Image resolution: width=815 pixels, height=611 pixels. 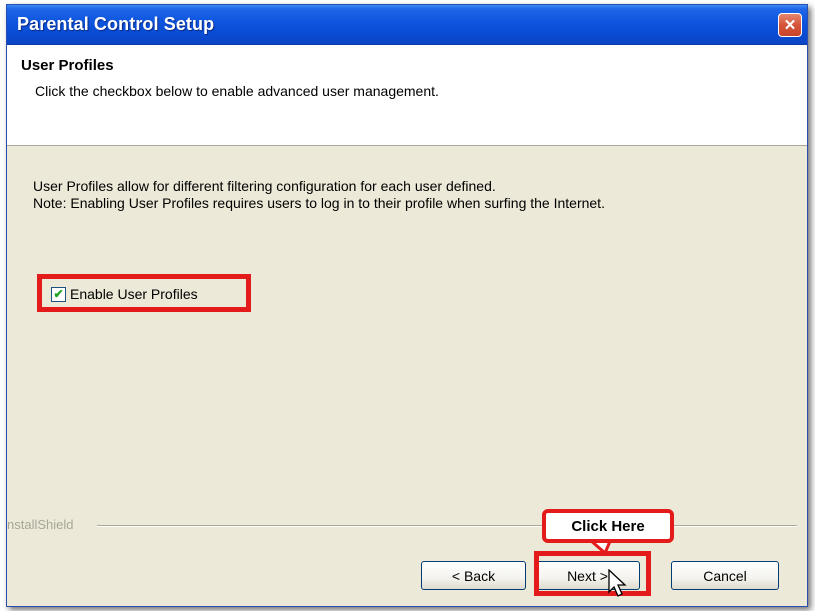 I want to click on mouse-cursor-icon, so click(x=617, y=583).